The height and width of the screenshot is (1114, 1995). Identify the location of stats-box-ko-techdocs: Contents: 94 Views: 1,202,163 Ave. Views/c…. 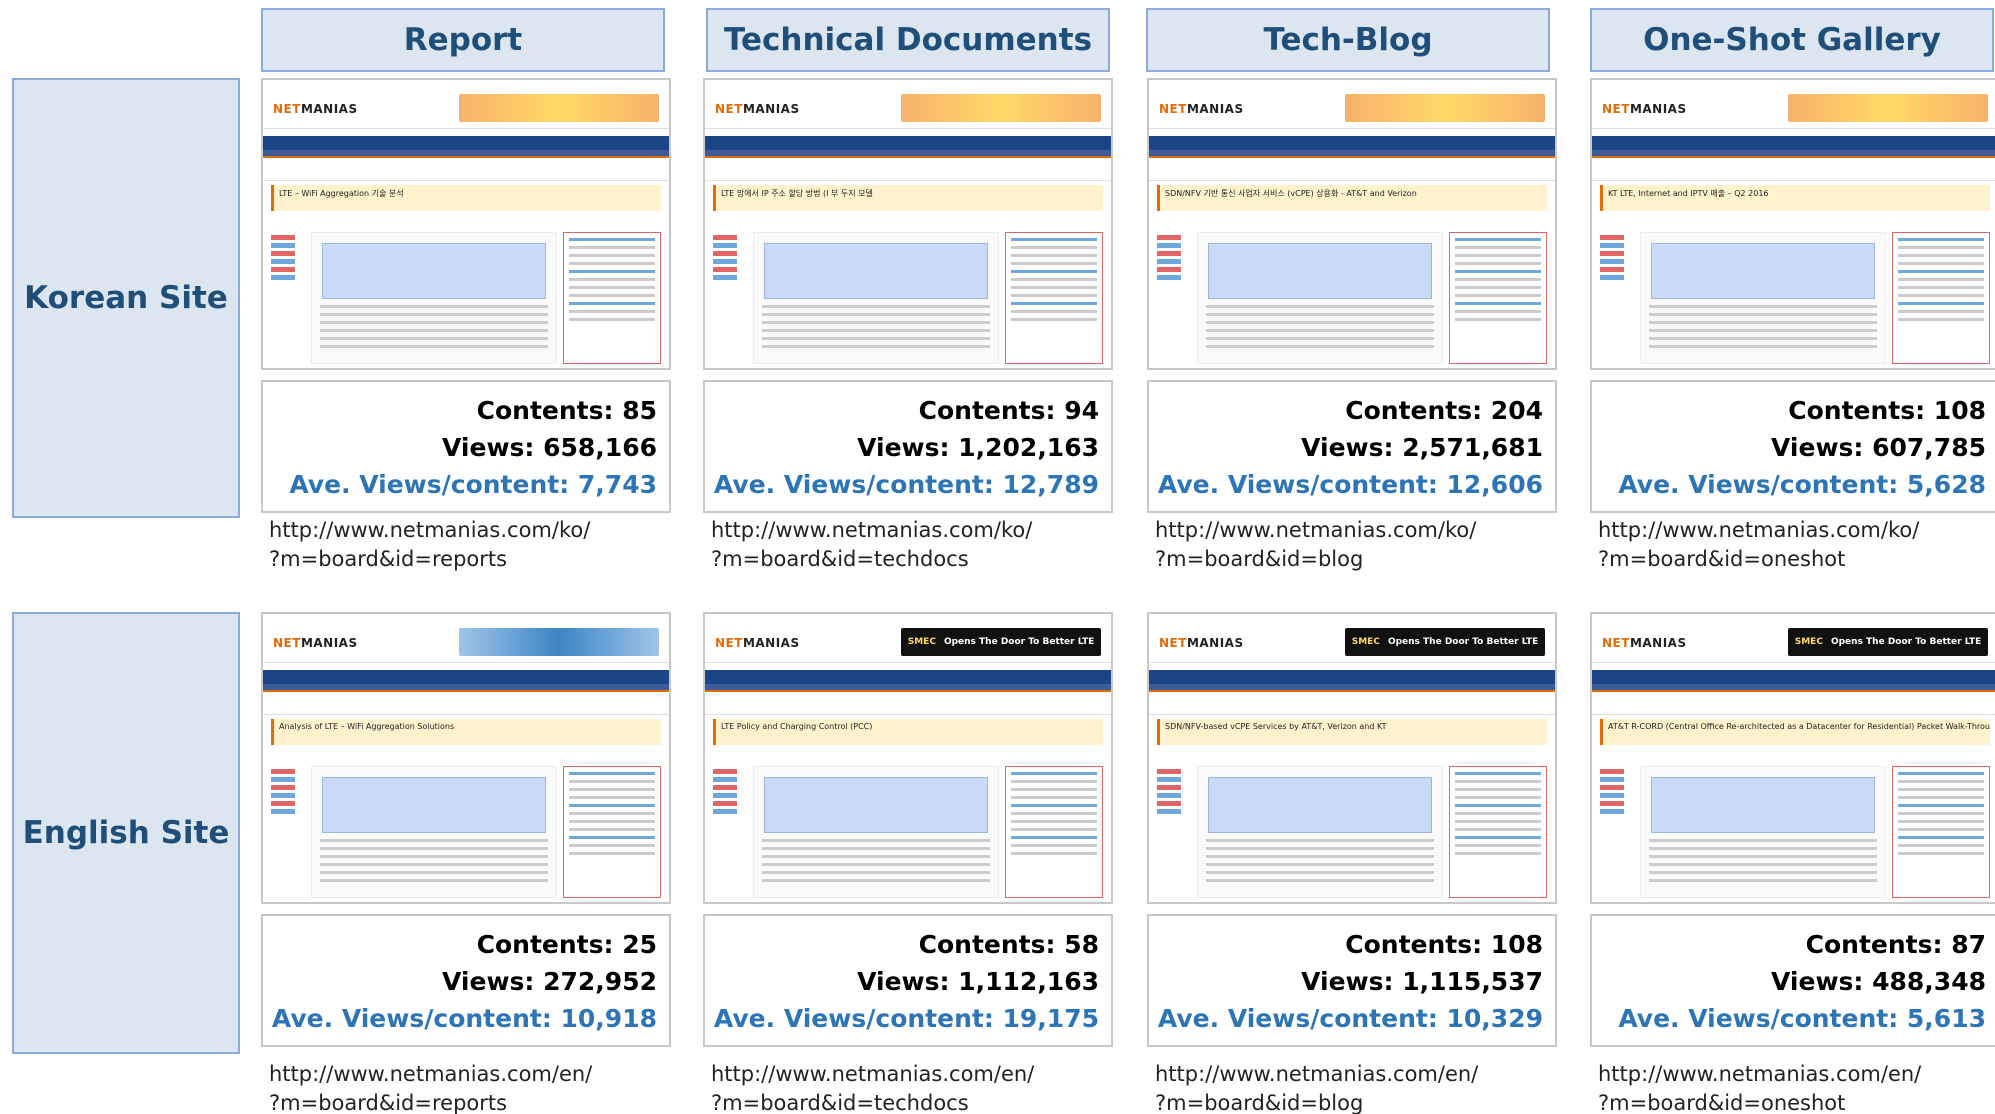
(908, 446).